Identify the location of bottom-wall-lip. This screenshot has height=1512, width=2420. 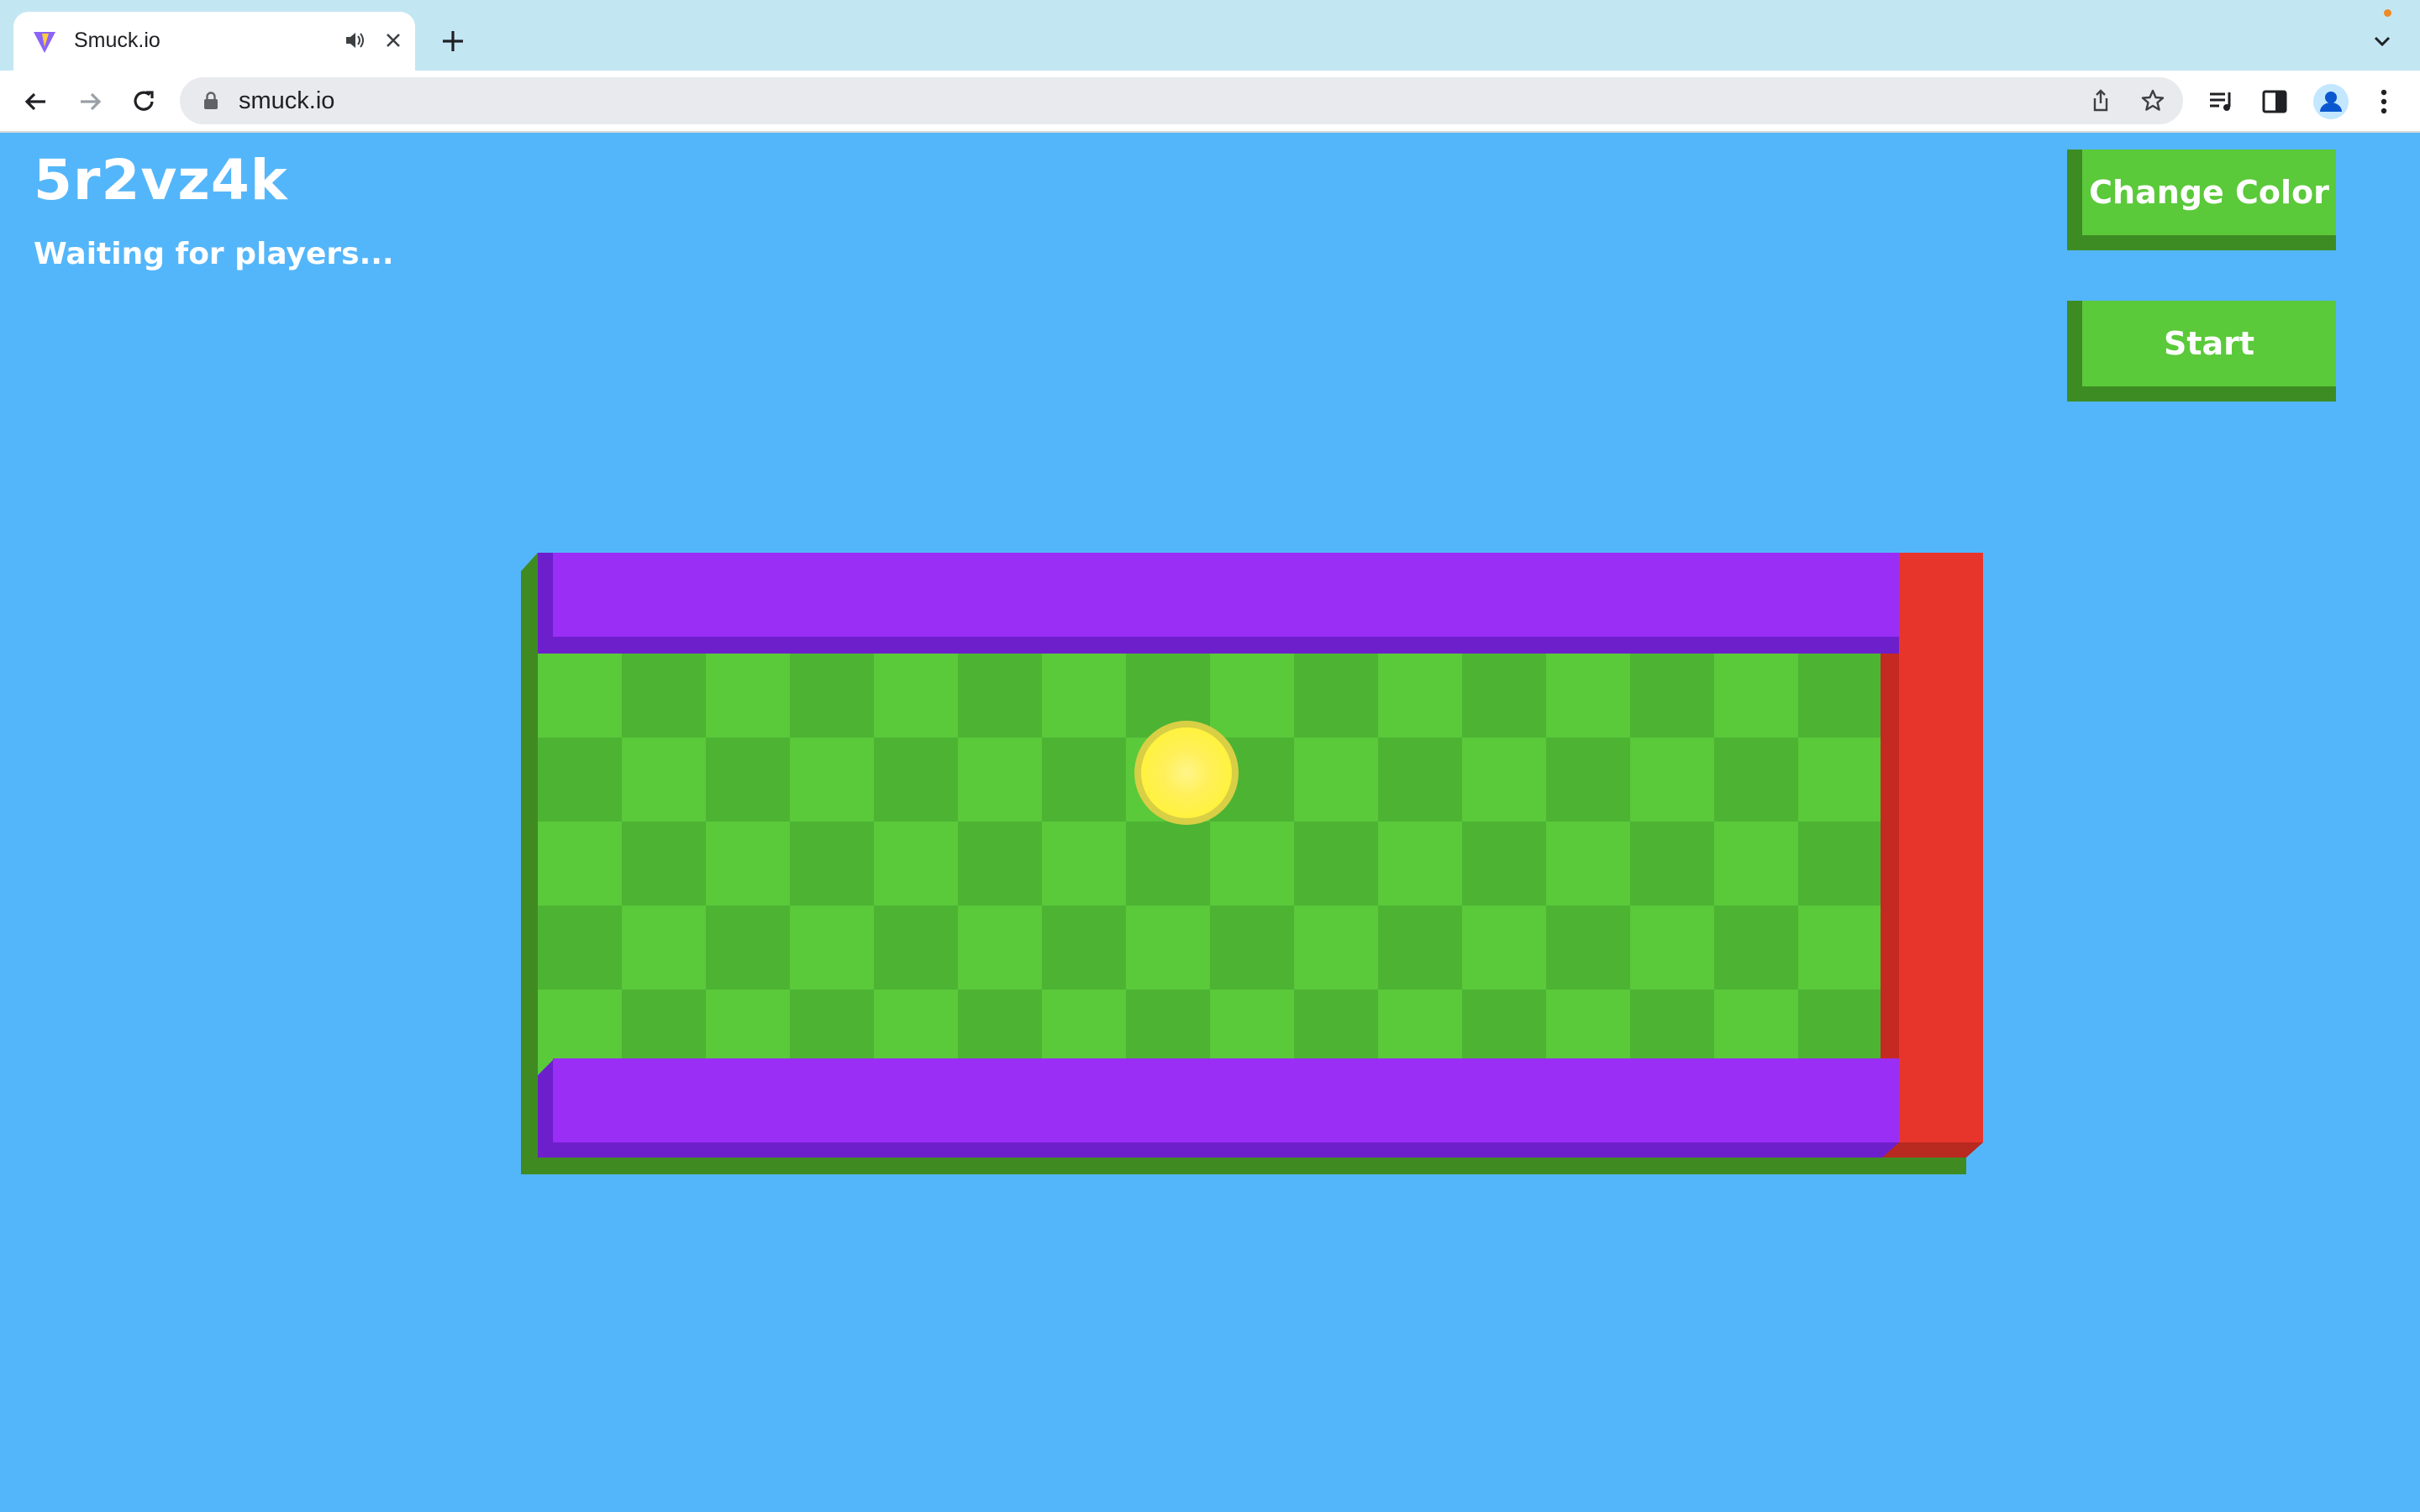
(1218, 1150).